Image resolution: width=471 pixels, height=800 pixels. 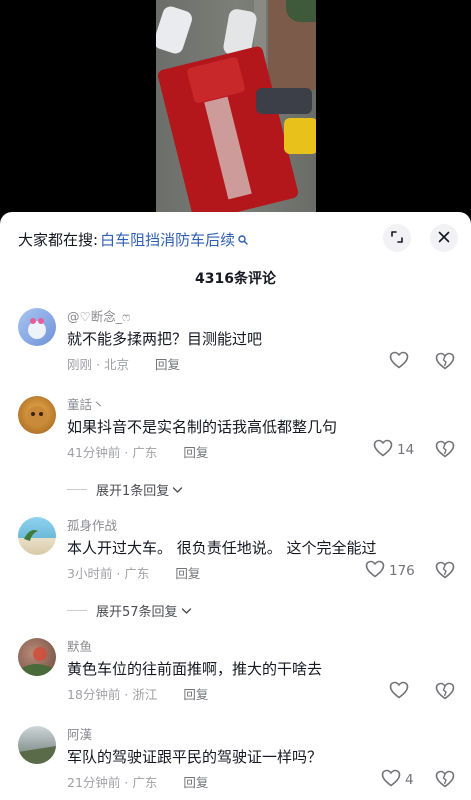 I want to click on expand-replies-button: 展开57条回复, so click(x=129, y=610).